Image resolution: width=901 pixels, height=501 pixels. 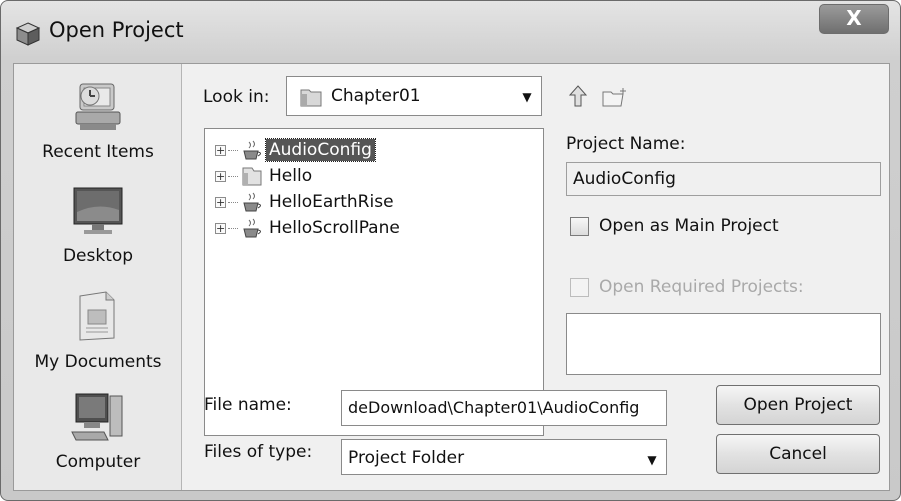 I want to click on tree-item-label: HelloScrollPane, so click(x=334, y=228).